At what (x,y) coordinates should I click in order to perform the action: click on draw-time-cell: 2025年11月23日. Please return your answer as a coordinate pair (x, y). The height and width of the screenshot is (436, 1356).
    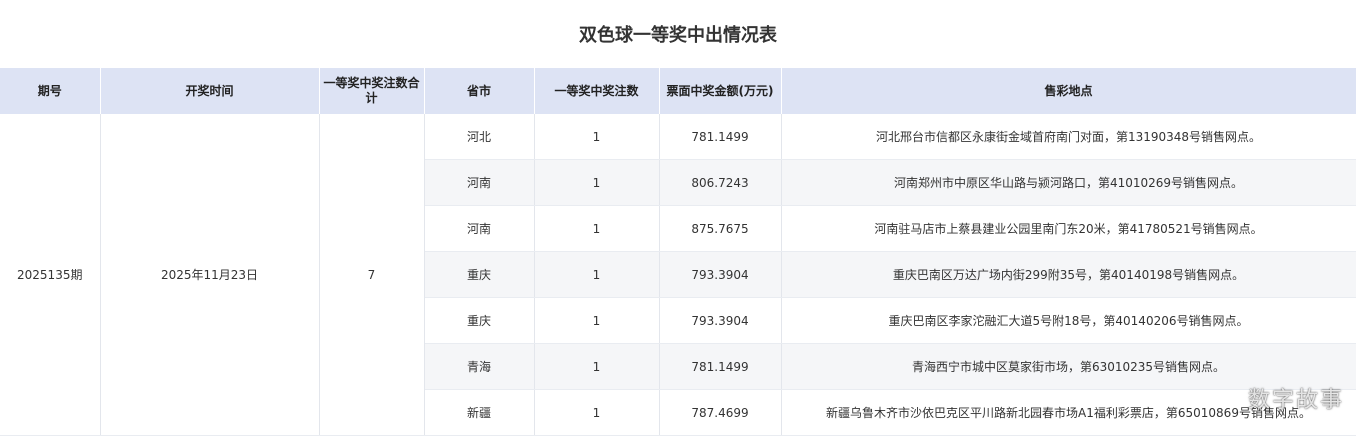
    Looking at the image, I should click on (210, 275).